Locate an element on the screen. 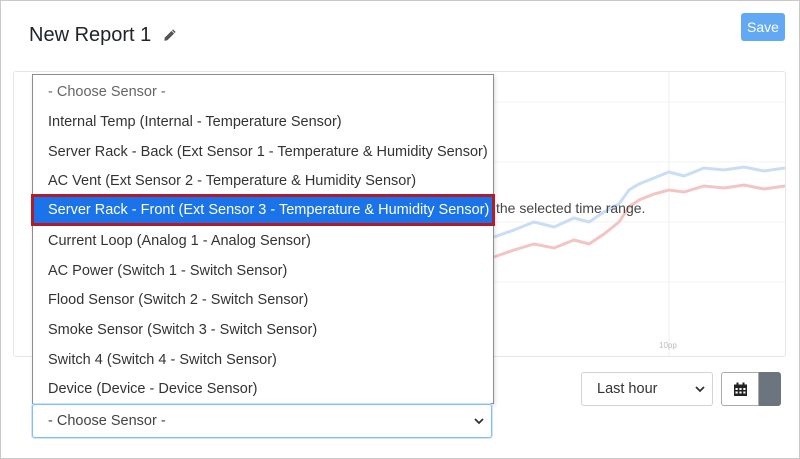  dropdown-option: Flood Sensor (Switch 2 - Switch Sensor) is located at coordinates (263, 300).